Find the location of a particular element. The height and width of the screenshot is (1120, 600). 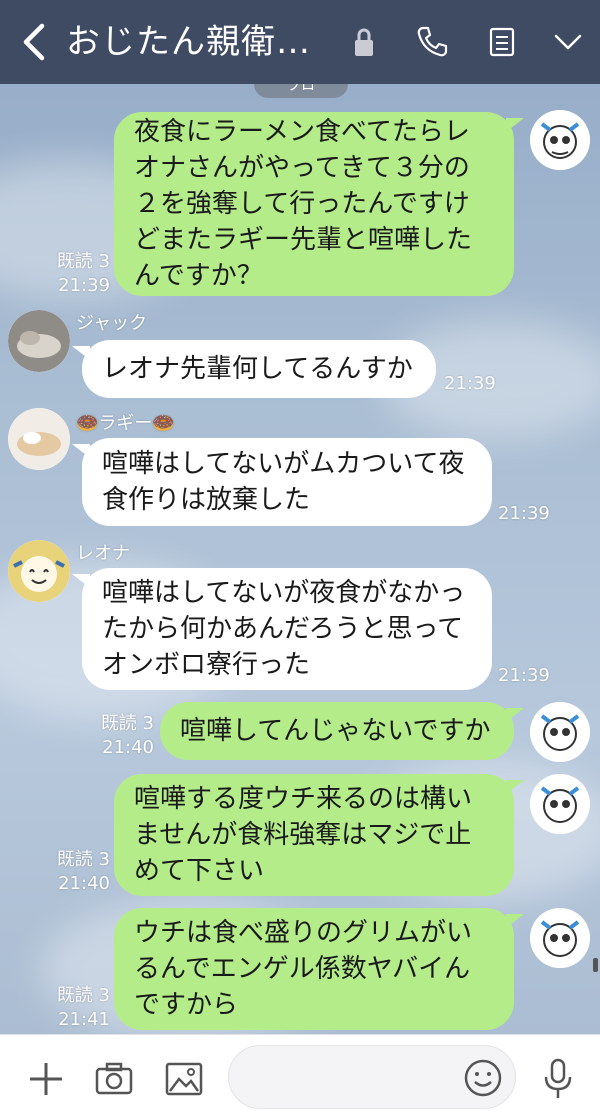

message-meta: 既読 3 21:41 is located at coordinates (75, 1008).